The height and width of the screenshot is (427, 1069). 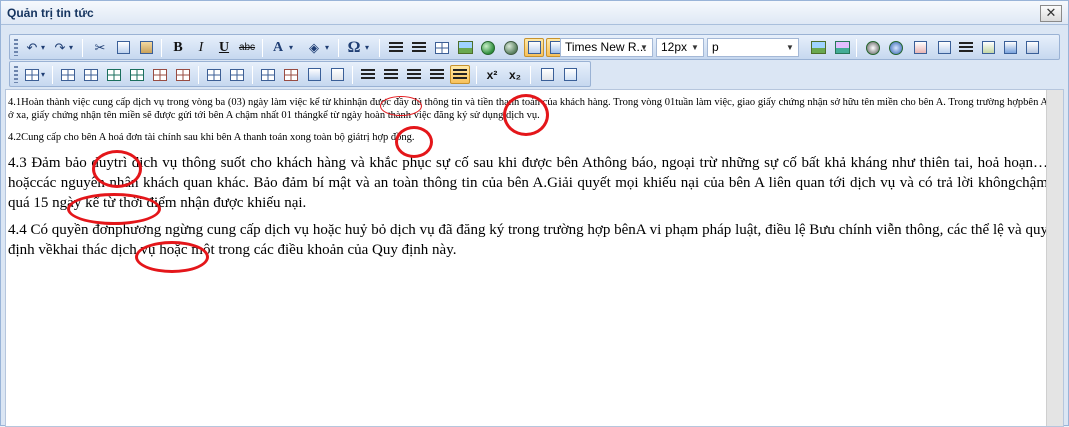 I want to click on globe-unlink-icon, so click(x=511, y=47).